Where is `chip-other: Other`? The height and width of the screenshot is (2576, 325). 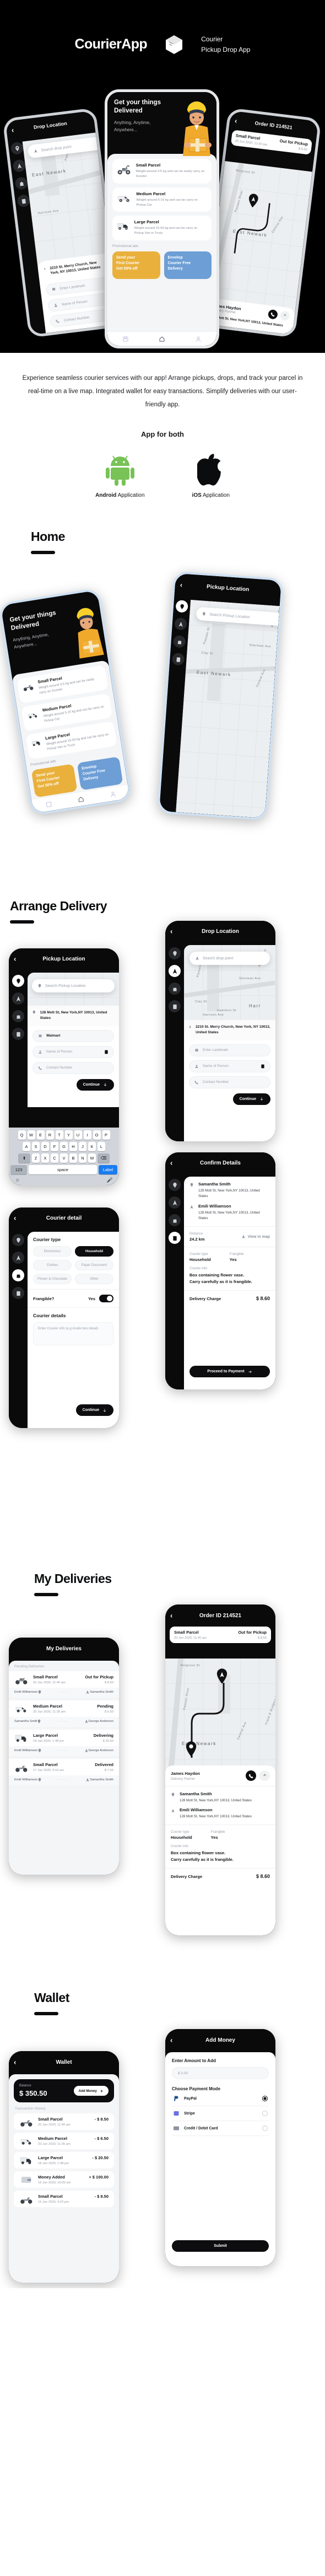 chip-other: Other is located at coordinates (94, 1279).